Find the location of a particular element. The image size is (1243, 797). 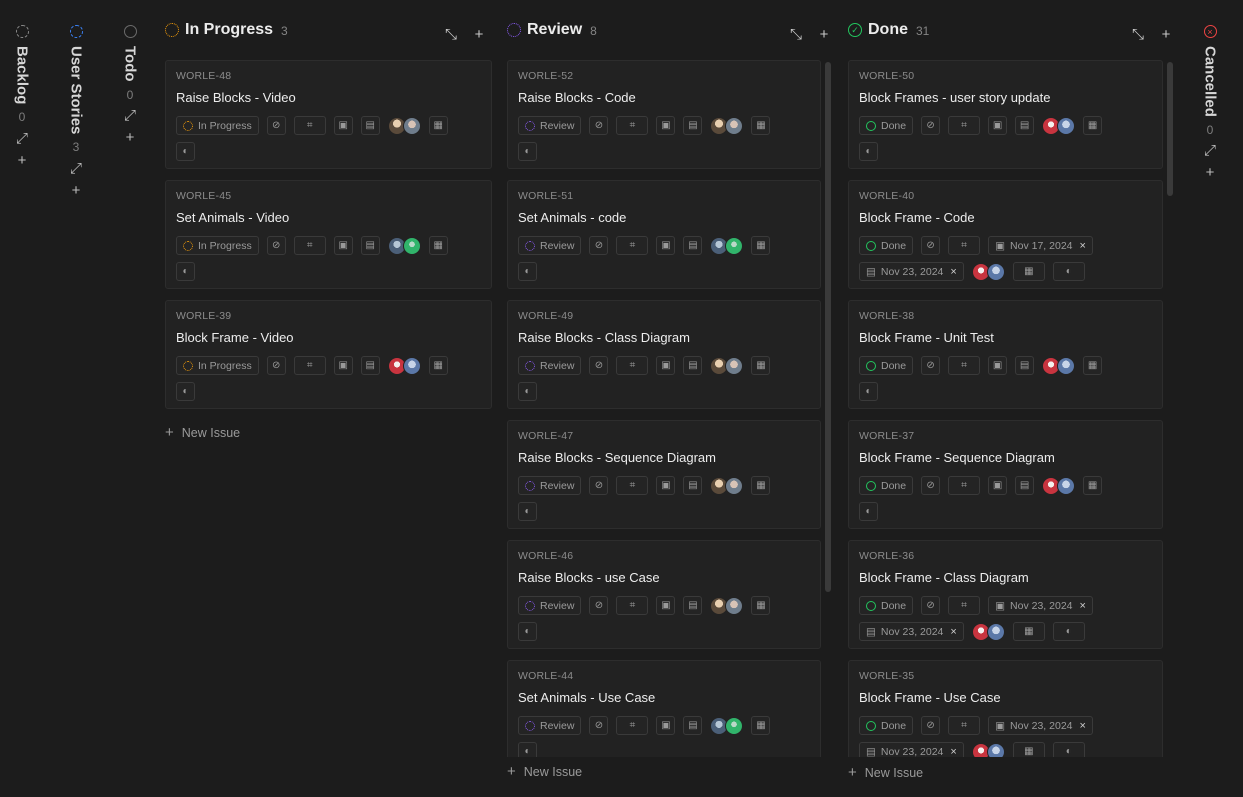

start-date-pill: ▣ Nov 23, 2024 × is located at coordinates (1040, 725).